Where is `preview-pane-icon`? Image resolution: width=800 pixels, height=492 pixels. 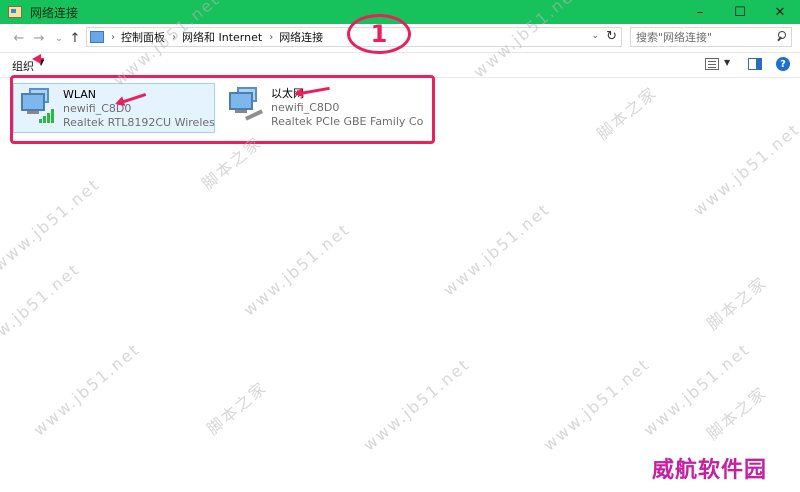 preview-pane-icon is located at coordinates (755, 64).